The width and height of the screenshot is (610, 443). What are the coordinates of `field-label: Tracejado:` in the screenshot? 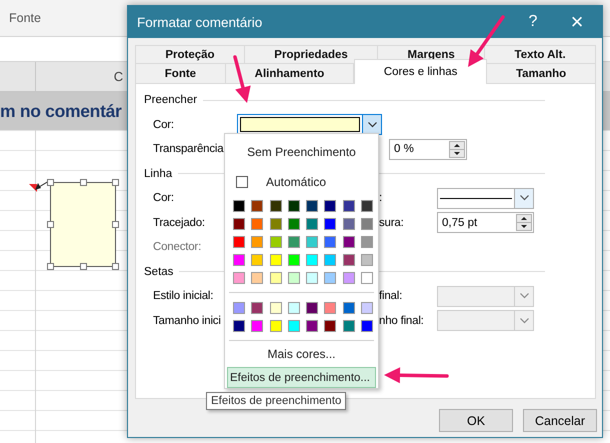 It's located at (179, 222).